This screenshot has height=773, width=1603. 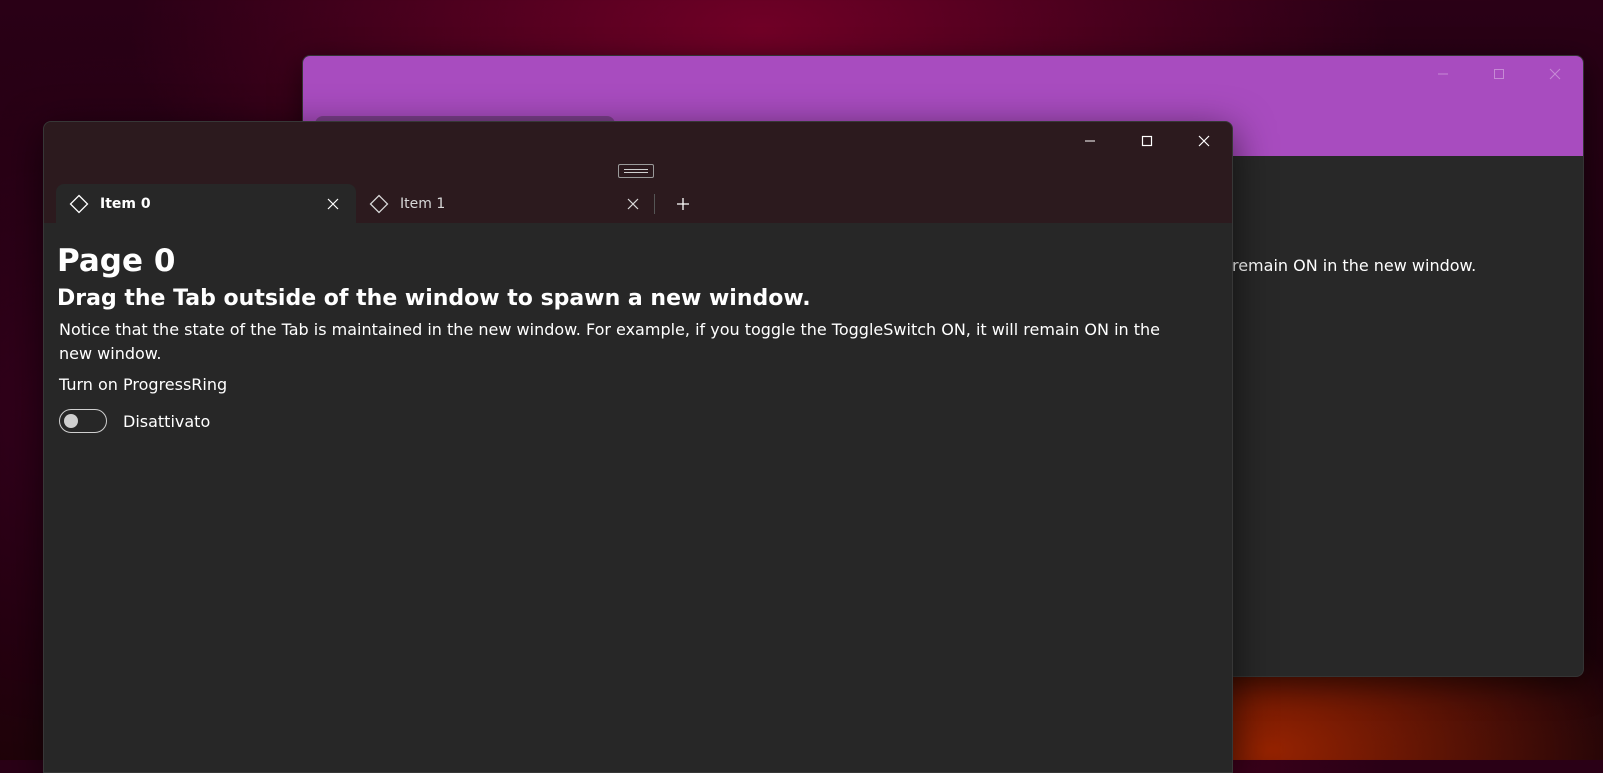 I want to click on add-tab-button, so click(x=683, y=204).